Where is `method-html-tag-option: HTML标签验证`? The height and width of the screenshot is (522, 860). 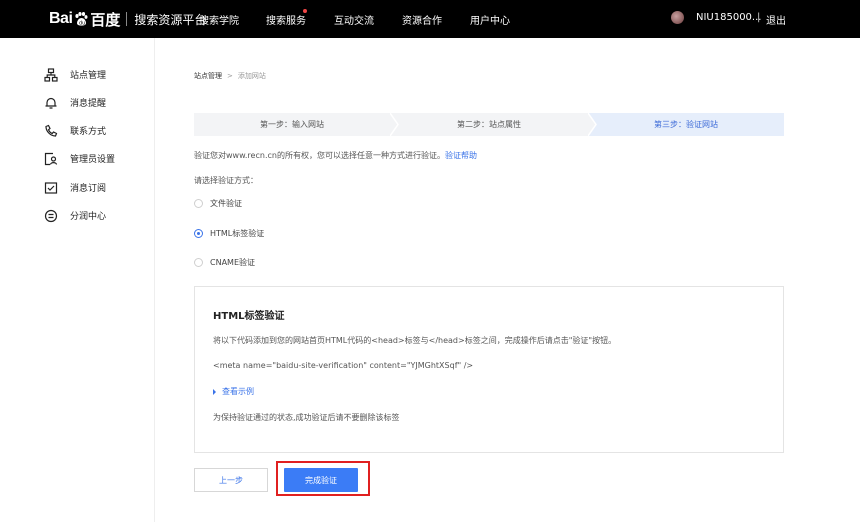 method-html-tag-option: HTML标签验证 is located at coordinates (229, 233).